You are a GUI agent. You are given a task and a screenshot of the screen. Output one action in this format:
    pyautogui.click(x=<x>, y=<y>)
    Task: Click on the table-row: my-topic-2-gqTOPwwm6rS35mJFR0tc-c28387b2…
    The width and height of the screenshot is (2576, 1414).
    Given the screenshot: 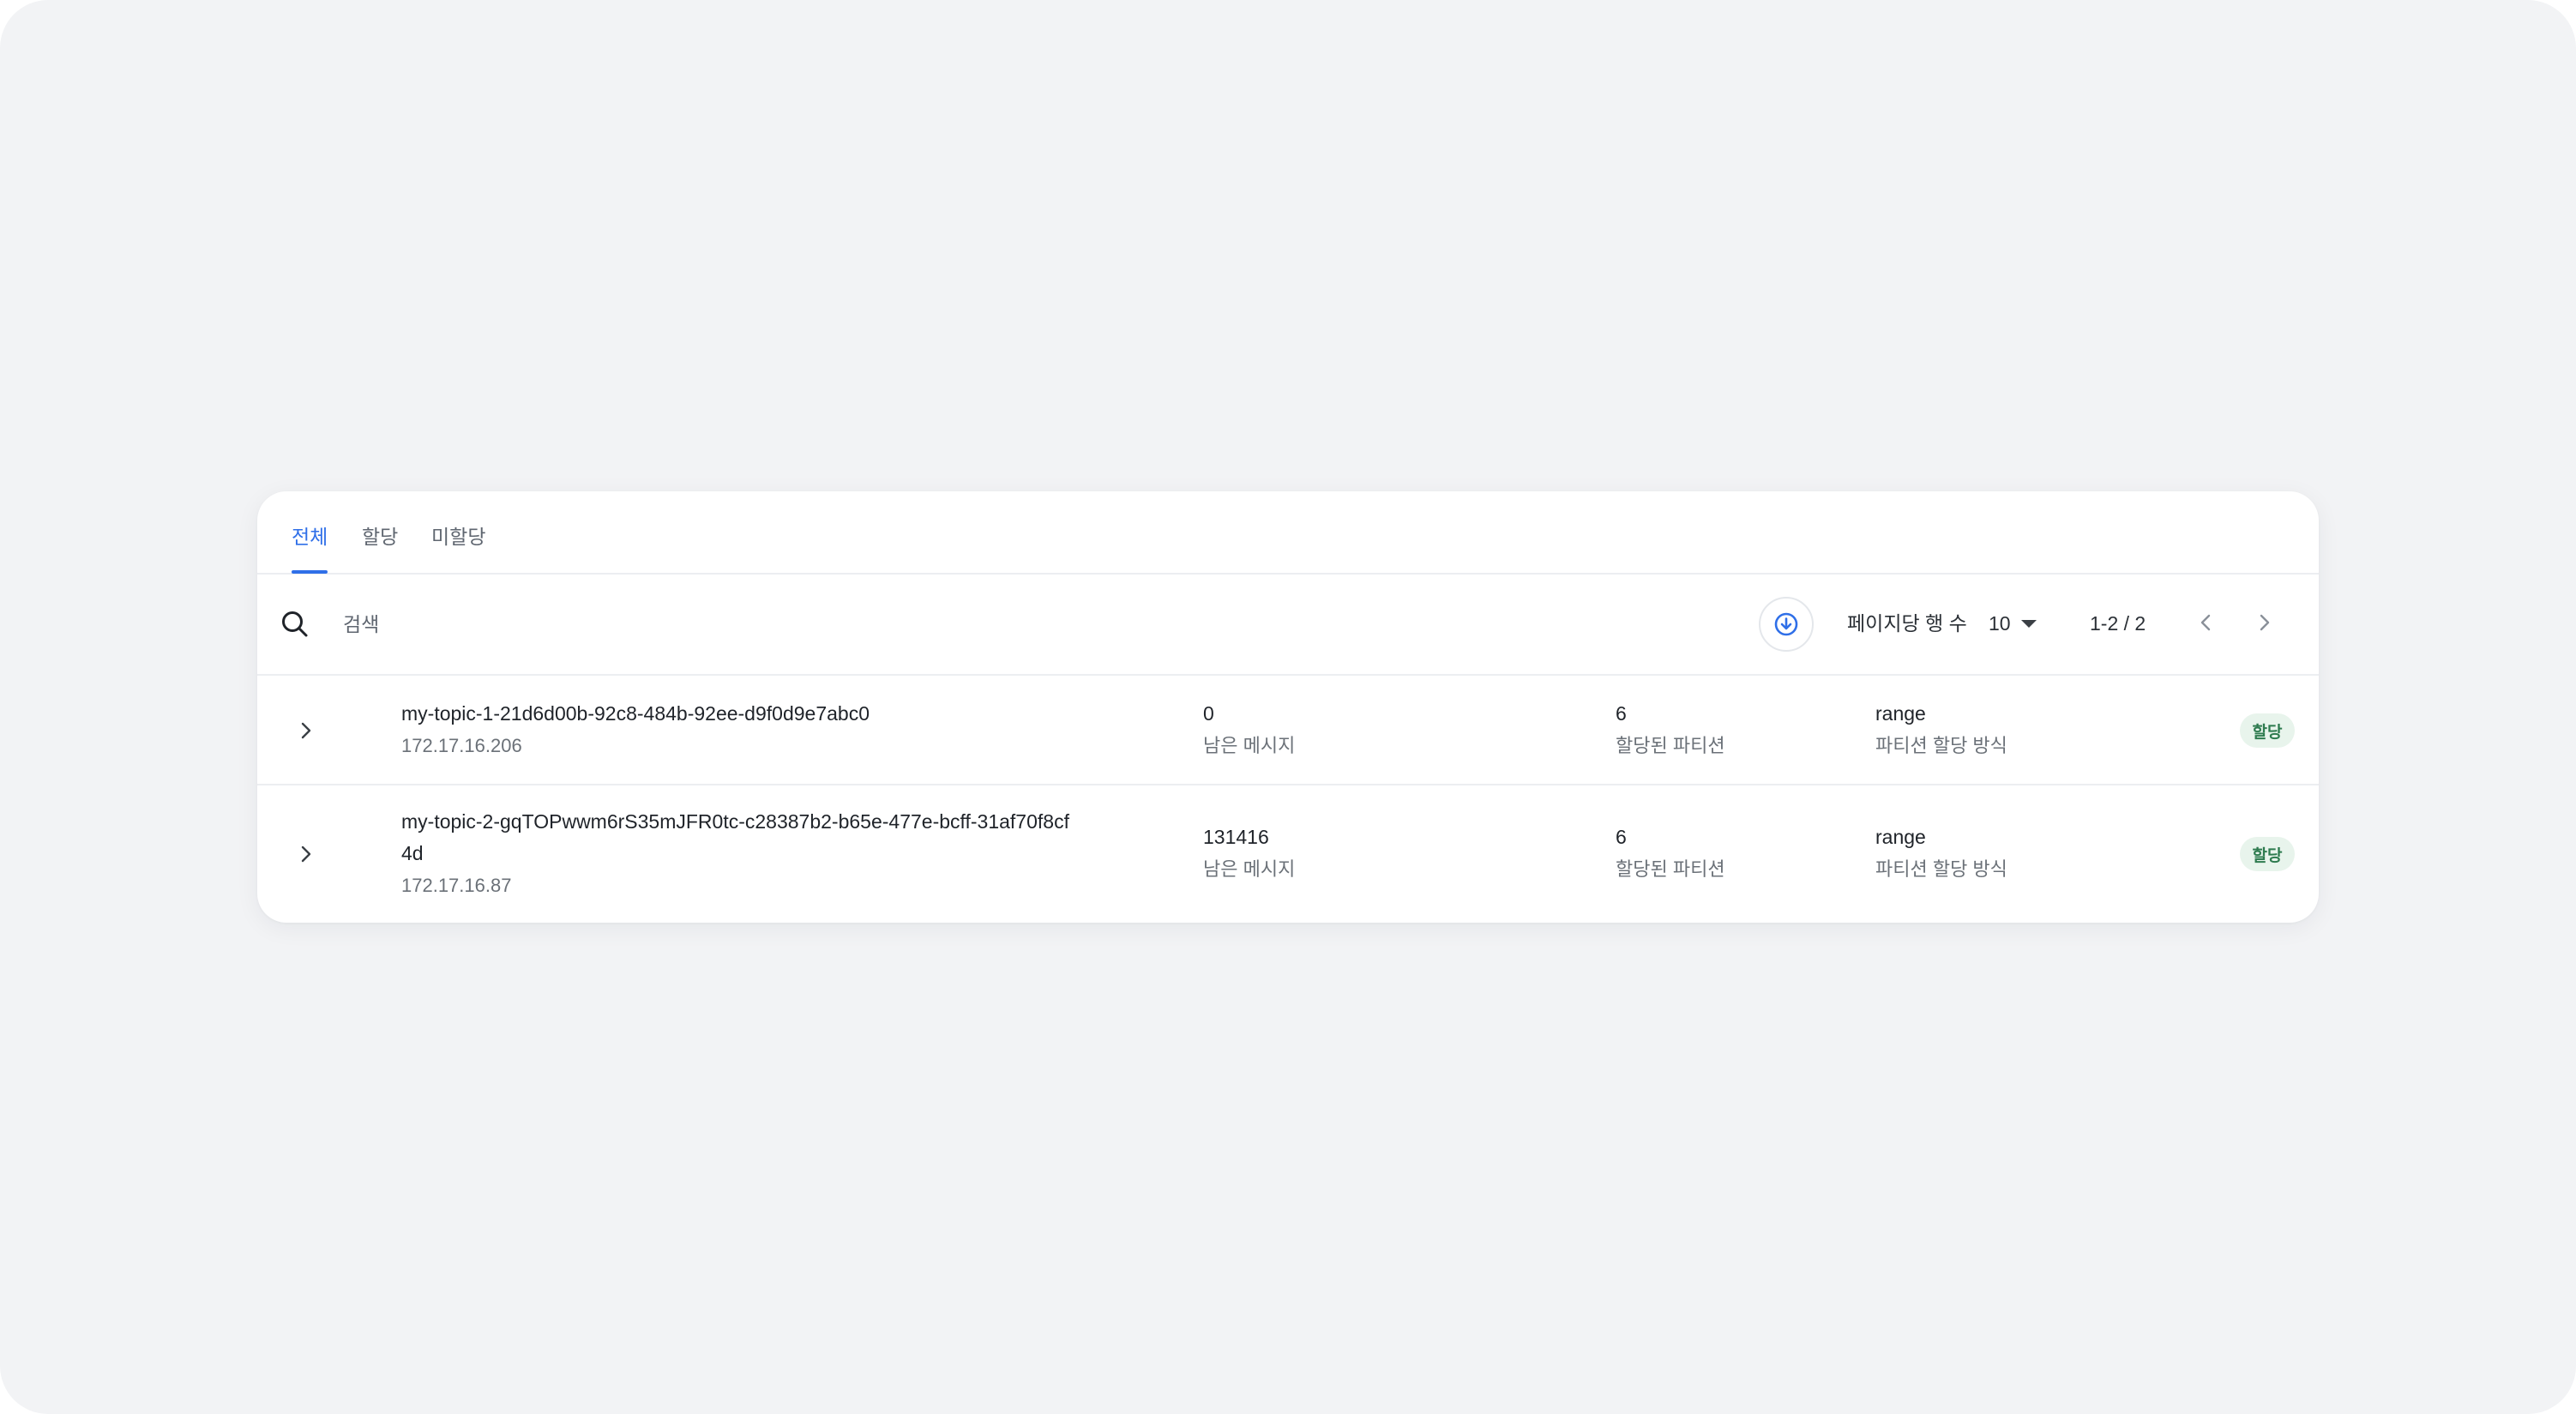 What is the action you would take?
    pyautogui.click(x=1288, y=854)
    